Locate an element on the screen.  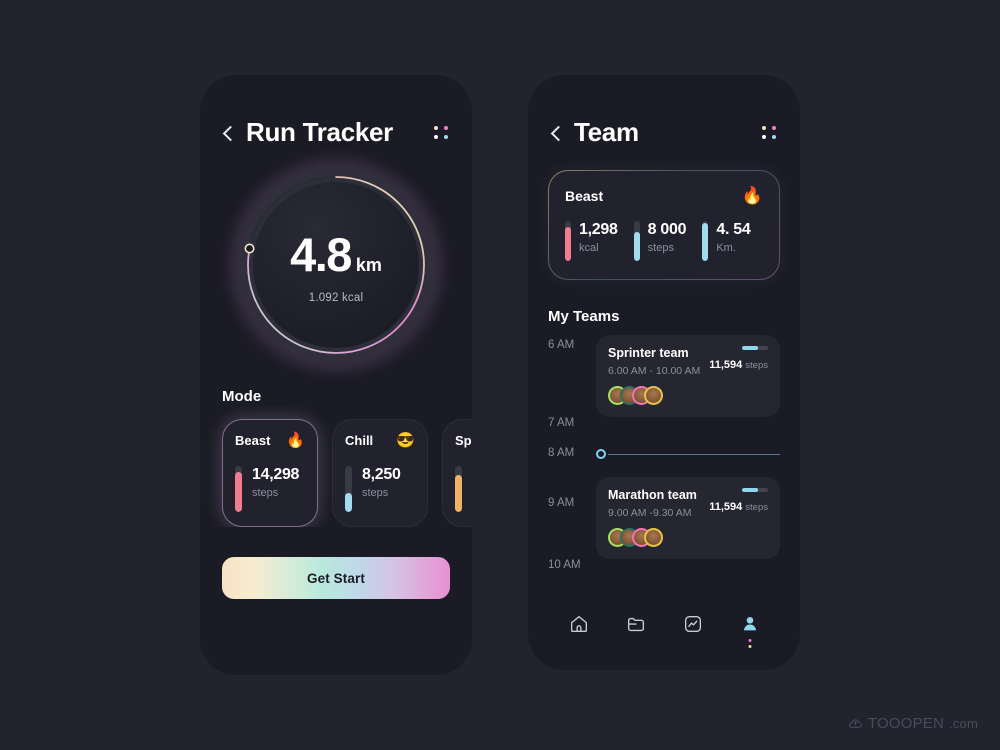
distance-unit: km is located at coordinates (368, 264).